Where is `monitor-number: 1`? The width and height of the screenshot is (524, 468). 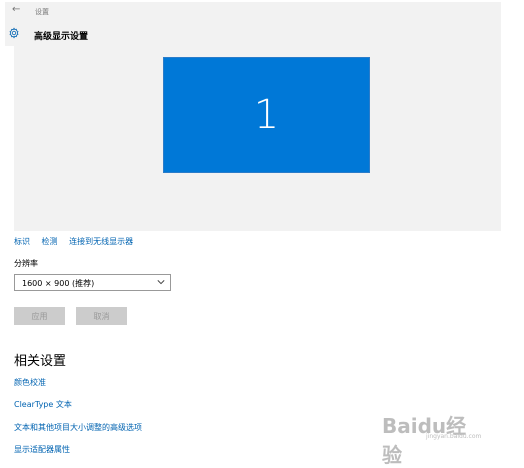 monitor-number: 1 is located at coordinates (266, 115).